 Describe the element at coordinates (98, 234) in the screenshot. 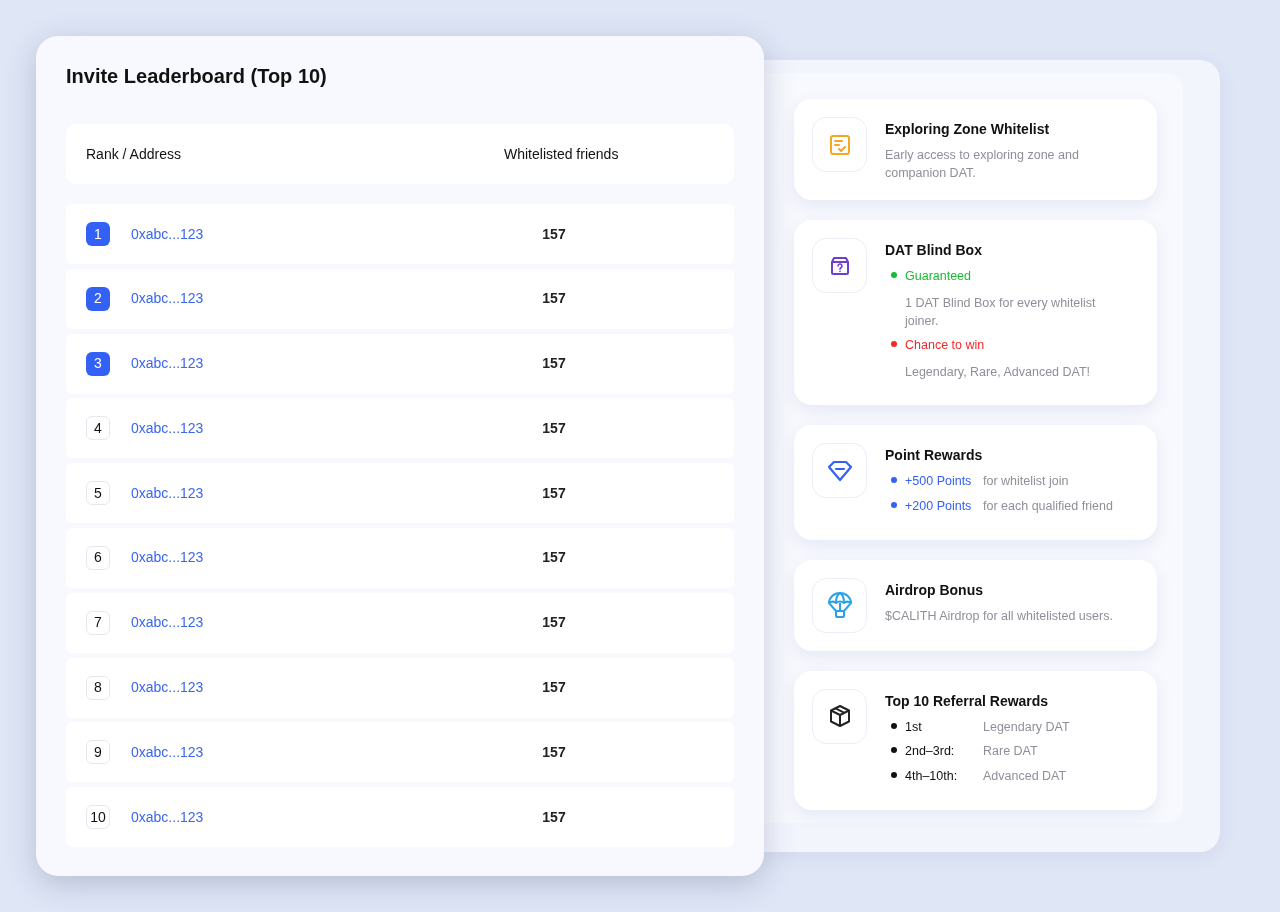

I see `rank-badge: 1` at that location.